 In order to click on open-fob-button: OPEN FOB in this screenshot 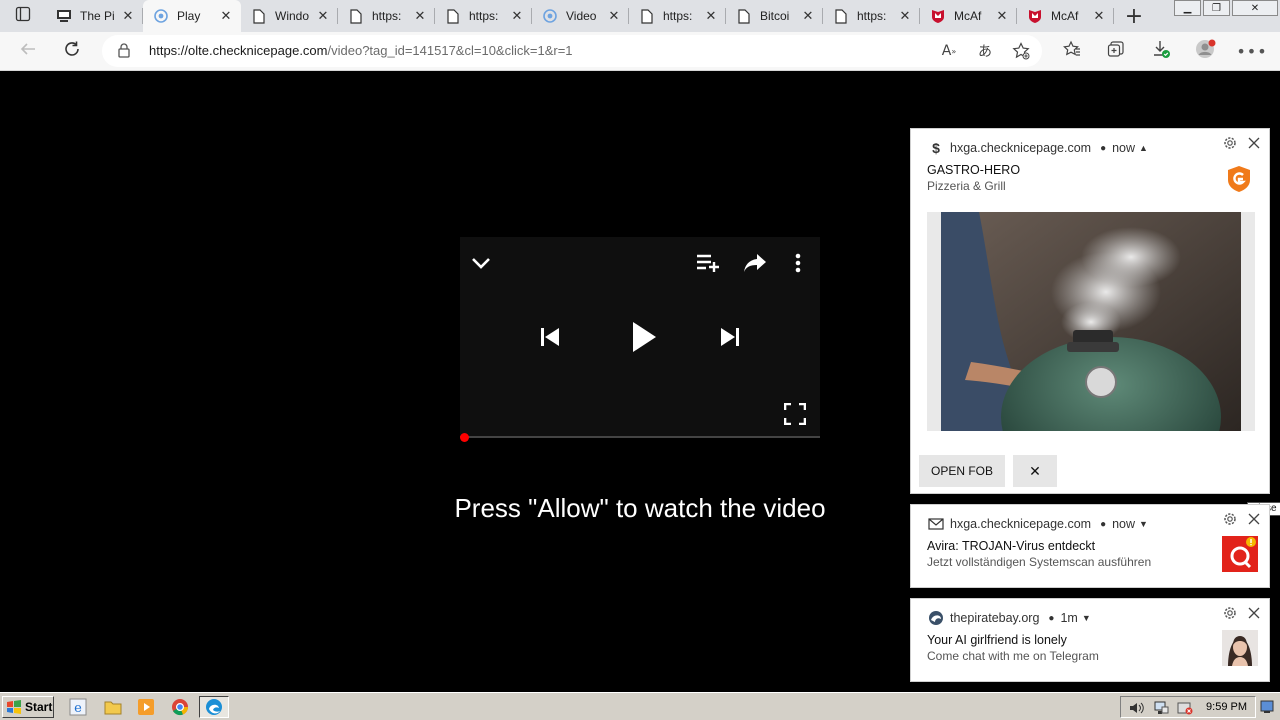, I will do `click(962, 471)`.